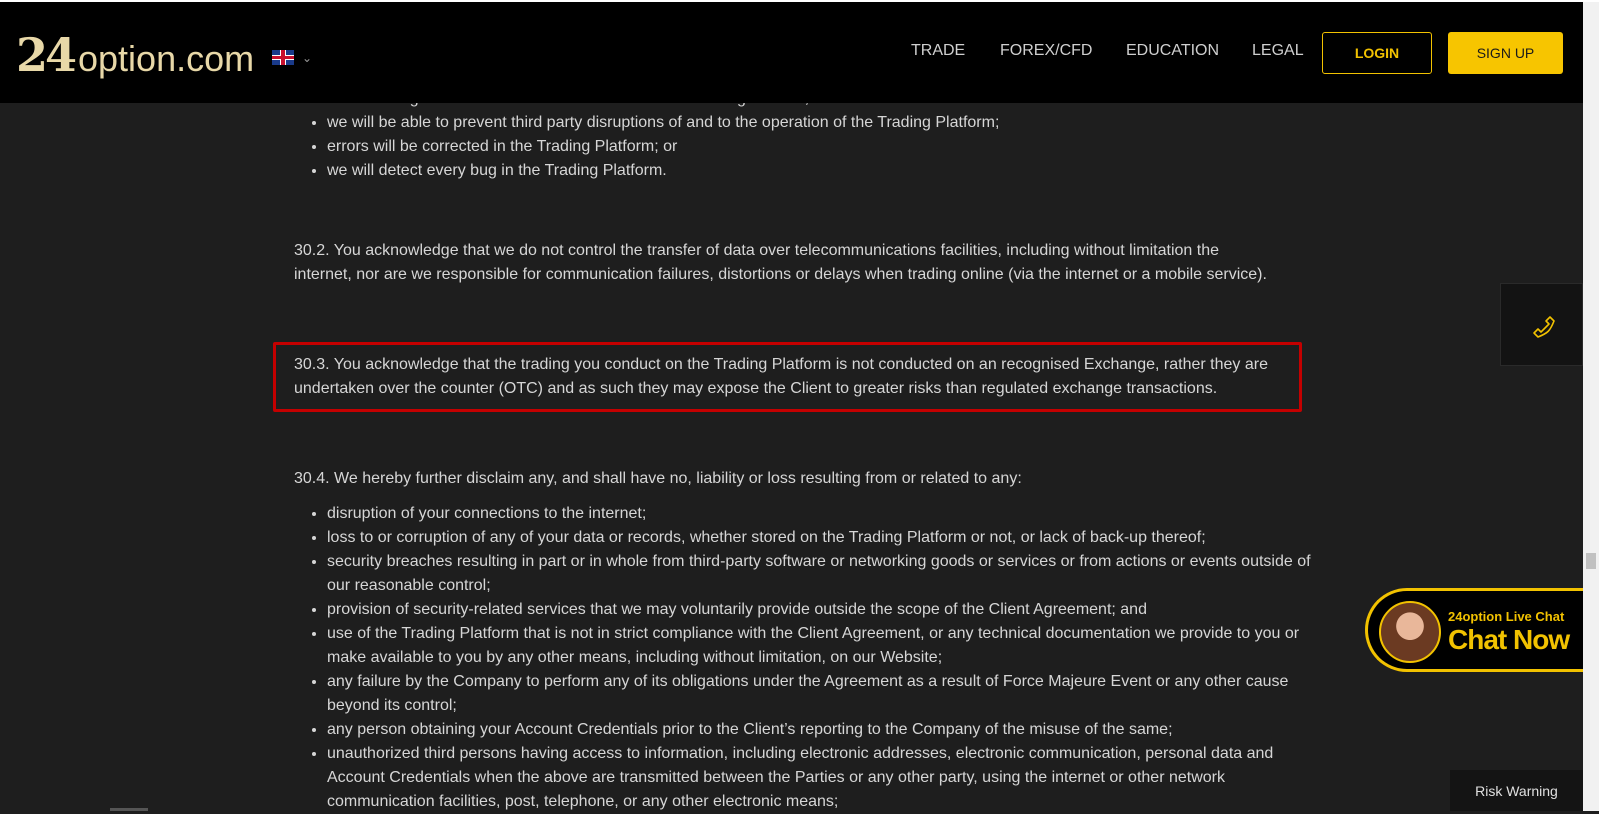 The height and width of the screenshot is (814, 1599). I want to click on phone-icon, so click(1543, 326).